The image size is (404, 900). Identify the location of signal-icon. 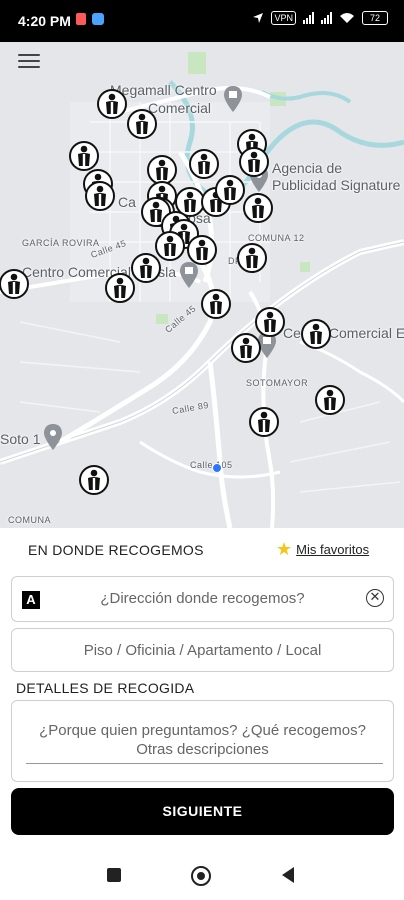
(308, 18).